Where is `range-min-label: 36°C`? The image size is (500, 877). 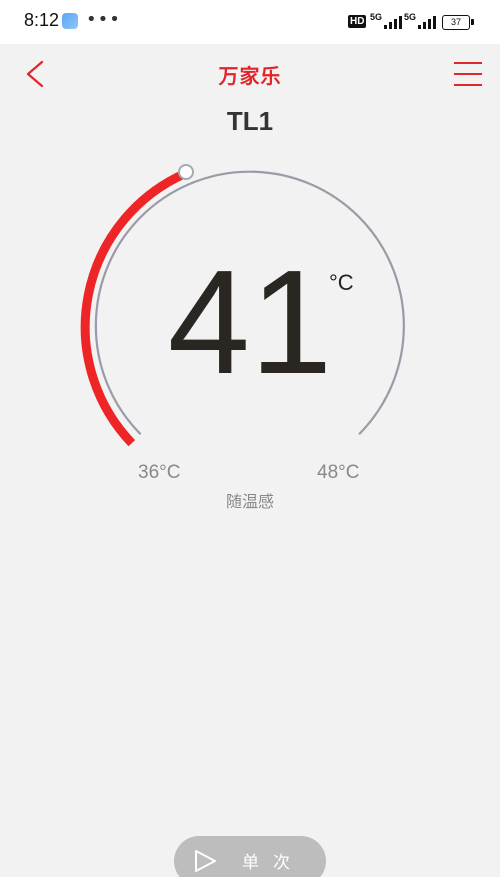
range-min-label: 36°C is located at coordinates (159, 472).